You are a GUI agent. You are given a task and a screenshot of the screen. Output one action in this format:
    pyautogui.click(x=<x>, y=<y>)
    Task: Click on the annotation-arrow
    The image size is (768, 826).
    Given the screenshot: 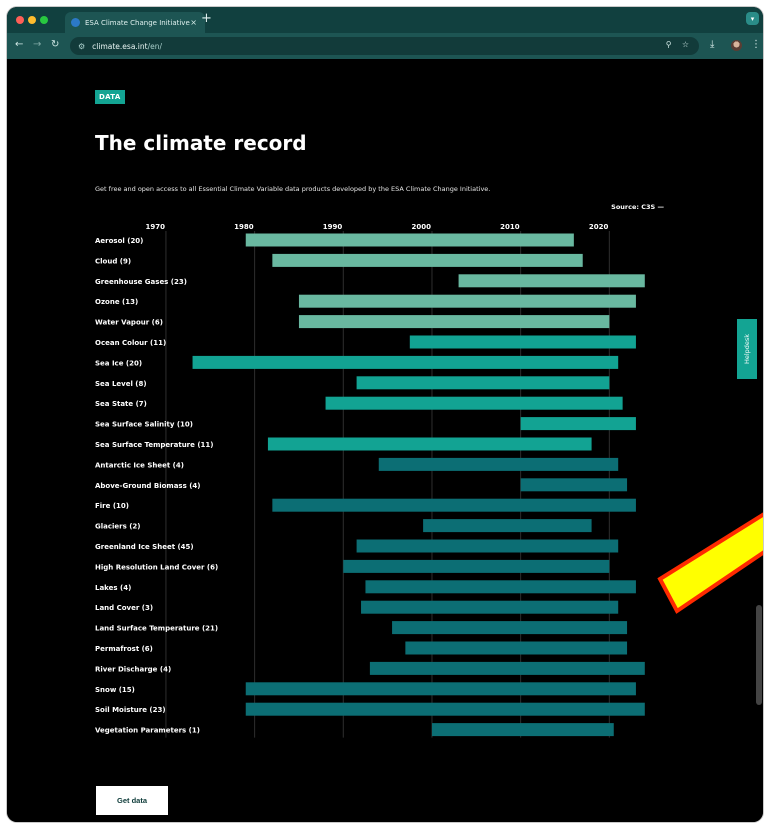 What is the action you would take?
    pyautogui.click(x=710, y=563)
    